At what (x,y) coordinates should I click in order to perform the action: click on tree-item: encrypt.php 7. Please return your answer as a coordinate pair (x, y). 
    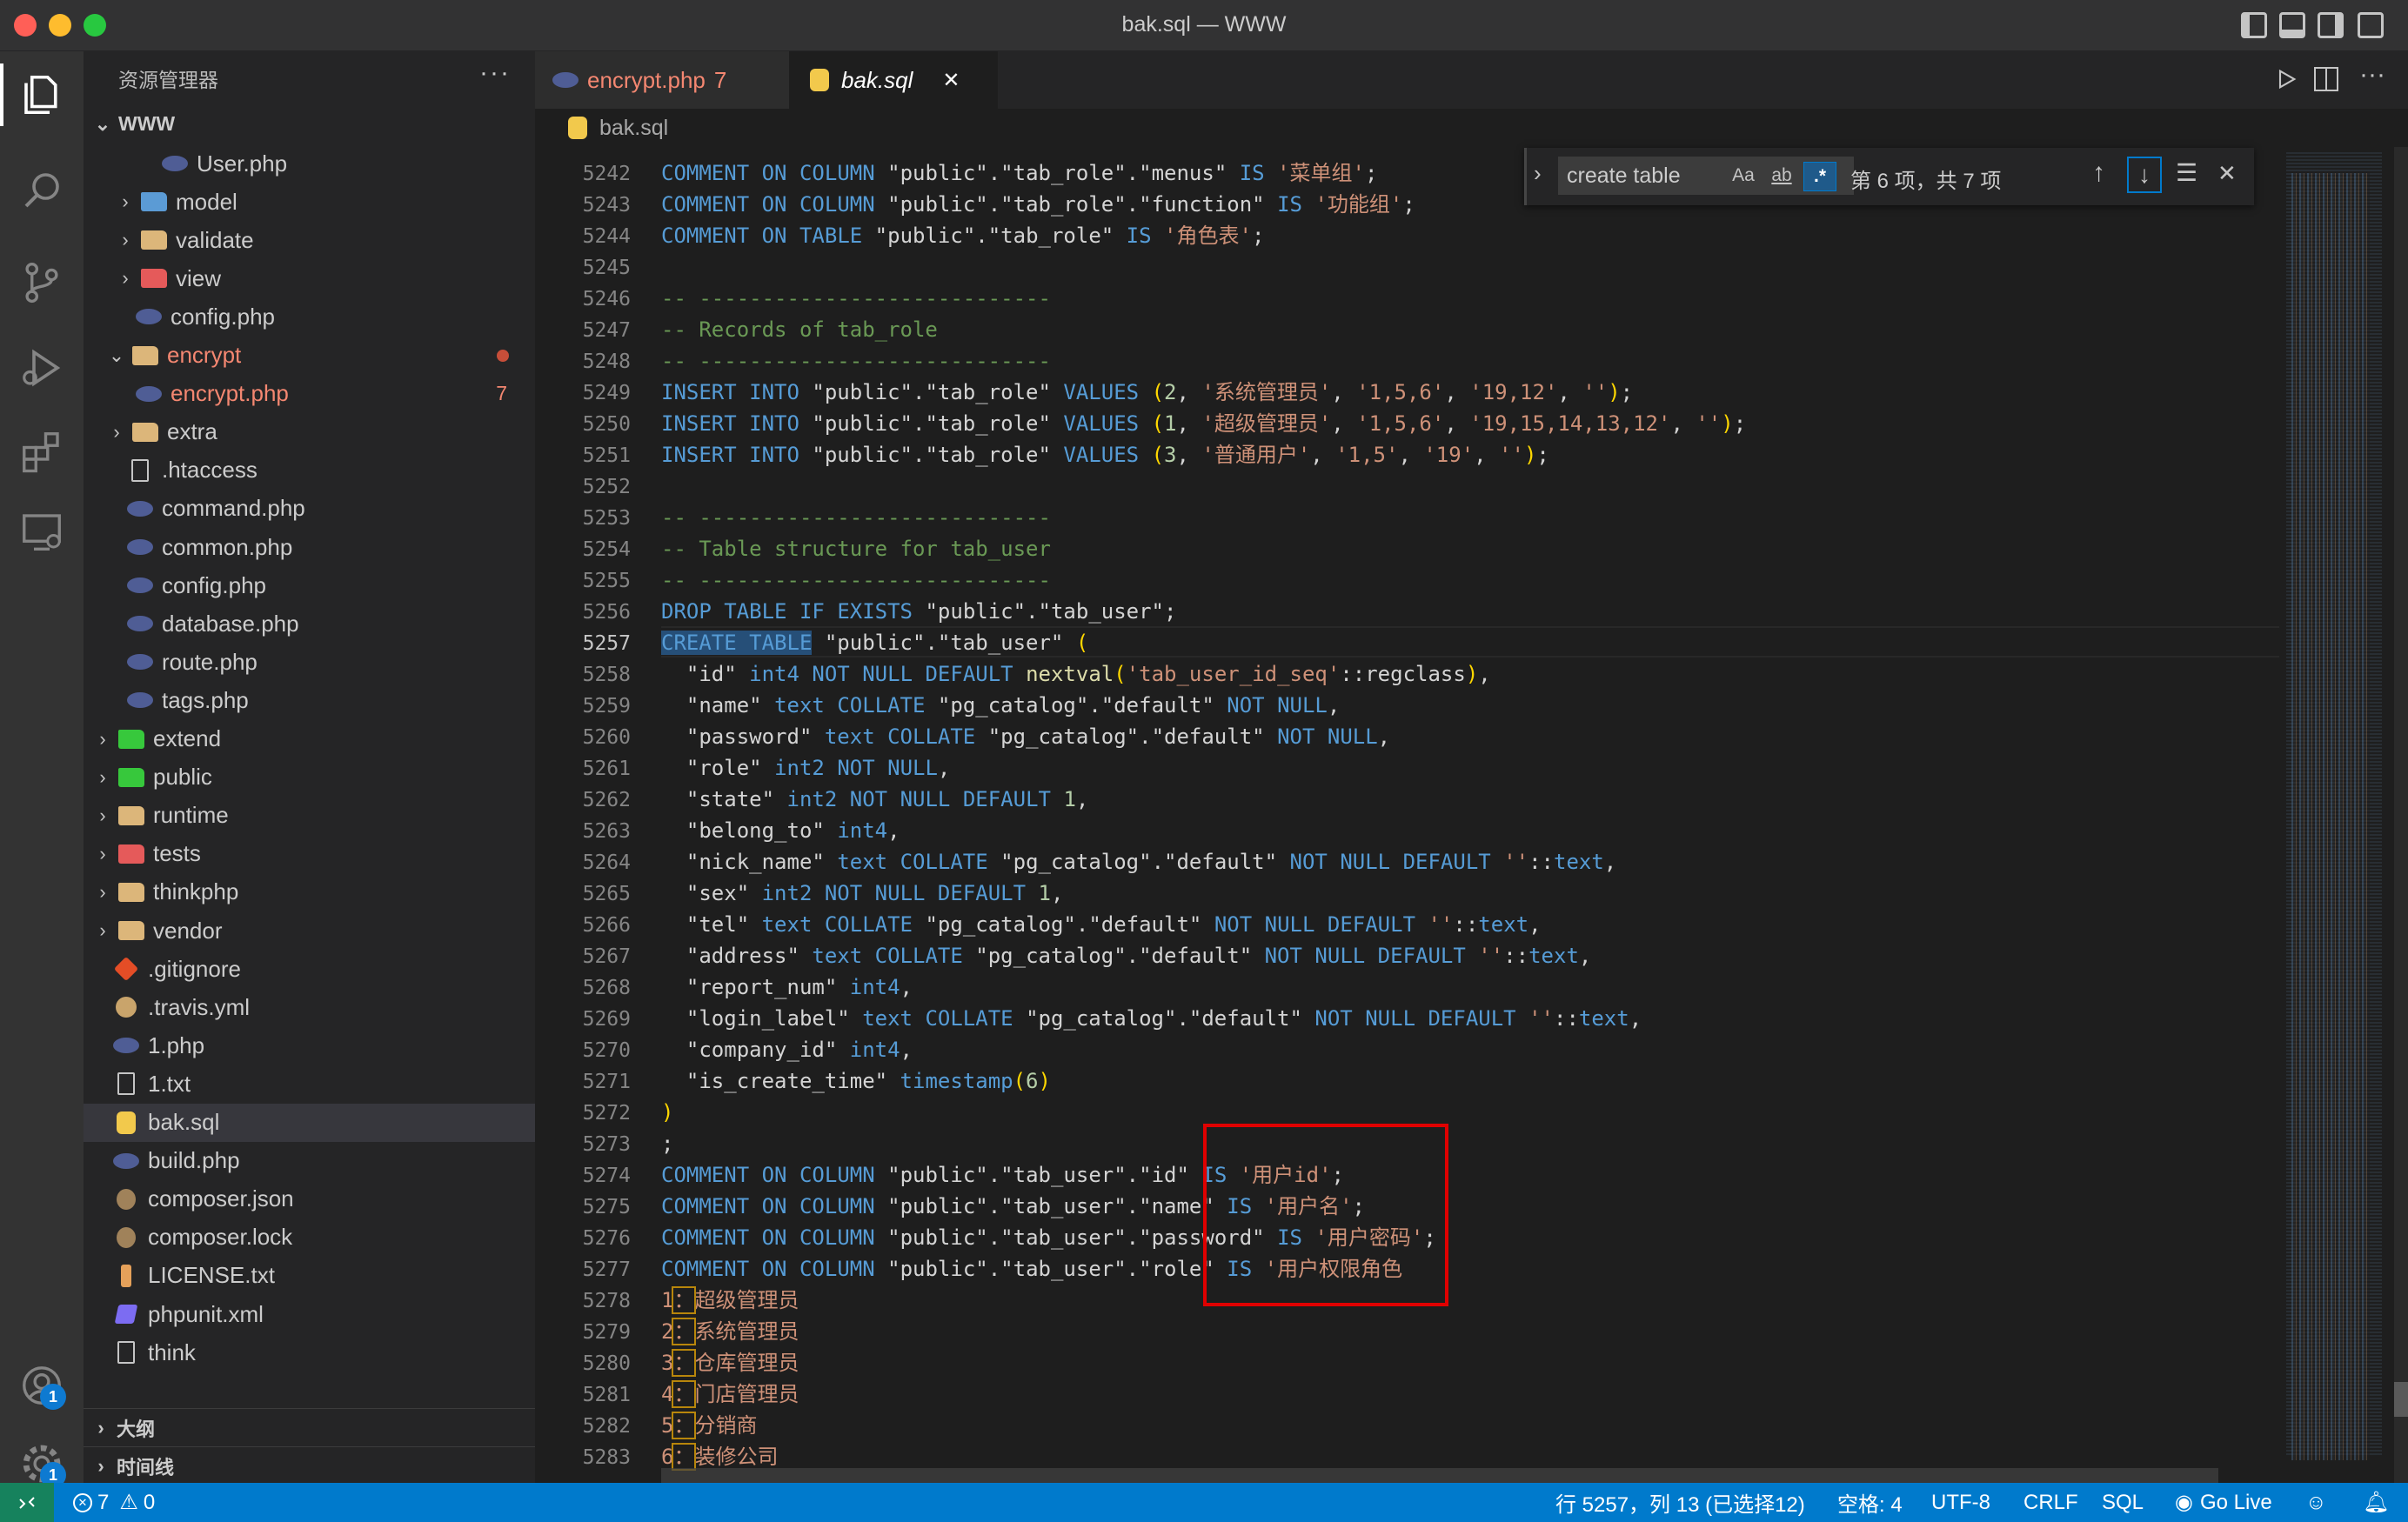
    Looking at the image, I should click on (309, 394).